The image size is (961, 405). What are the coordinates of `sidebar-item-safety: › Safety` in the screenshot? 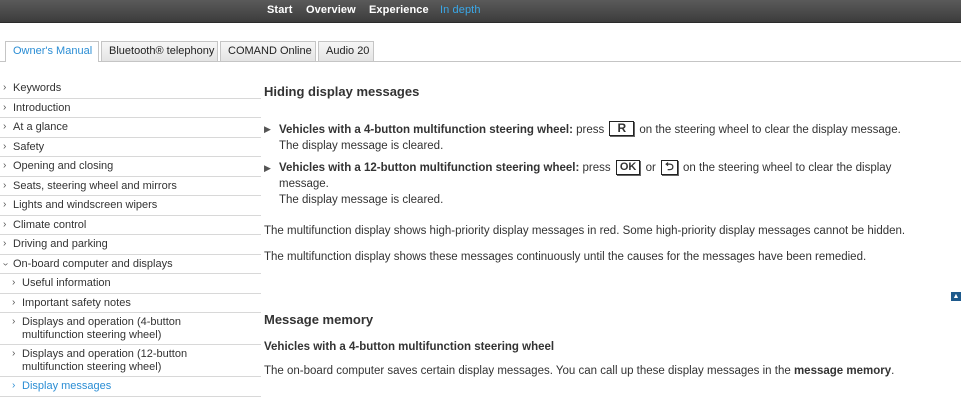 It's located at (130, 147).